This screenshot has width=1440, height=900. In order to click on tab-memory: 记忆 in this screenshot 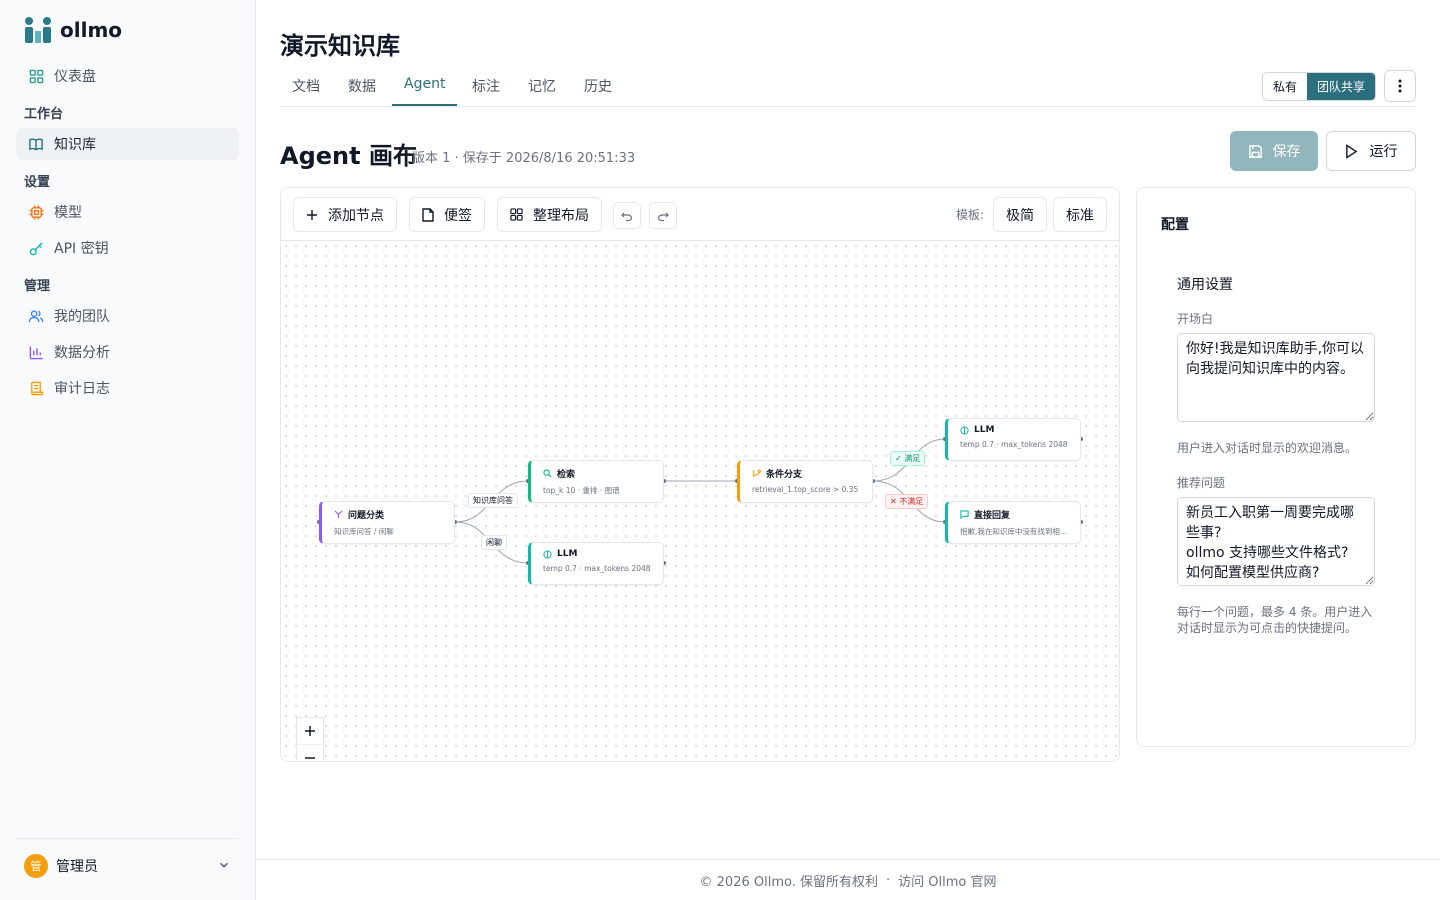, I will do `click(542, 91)`.